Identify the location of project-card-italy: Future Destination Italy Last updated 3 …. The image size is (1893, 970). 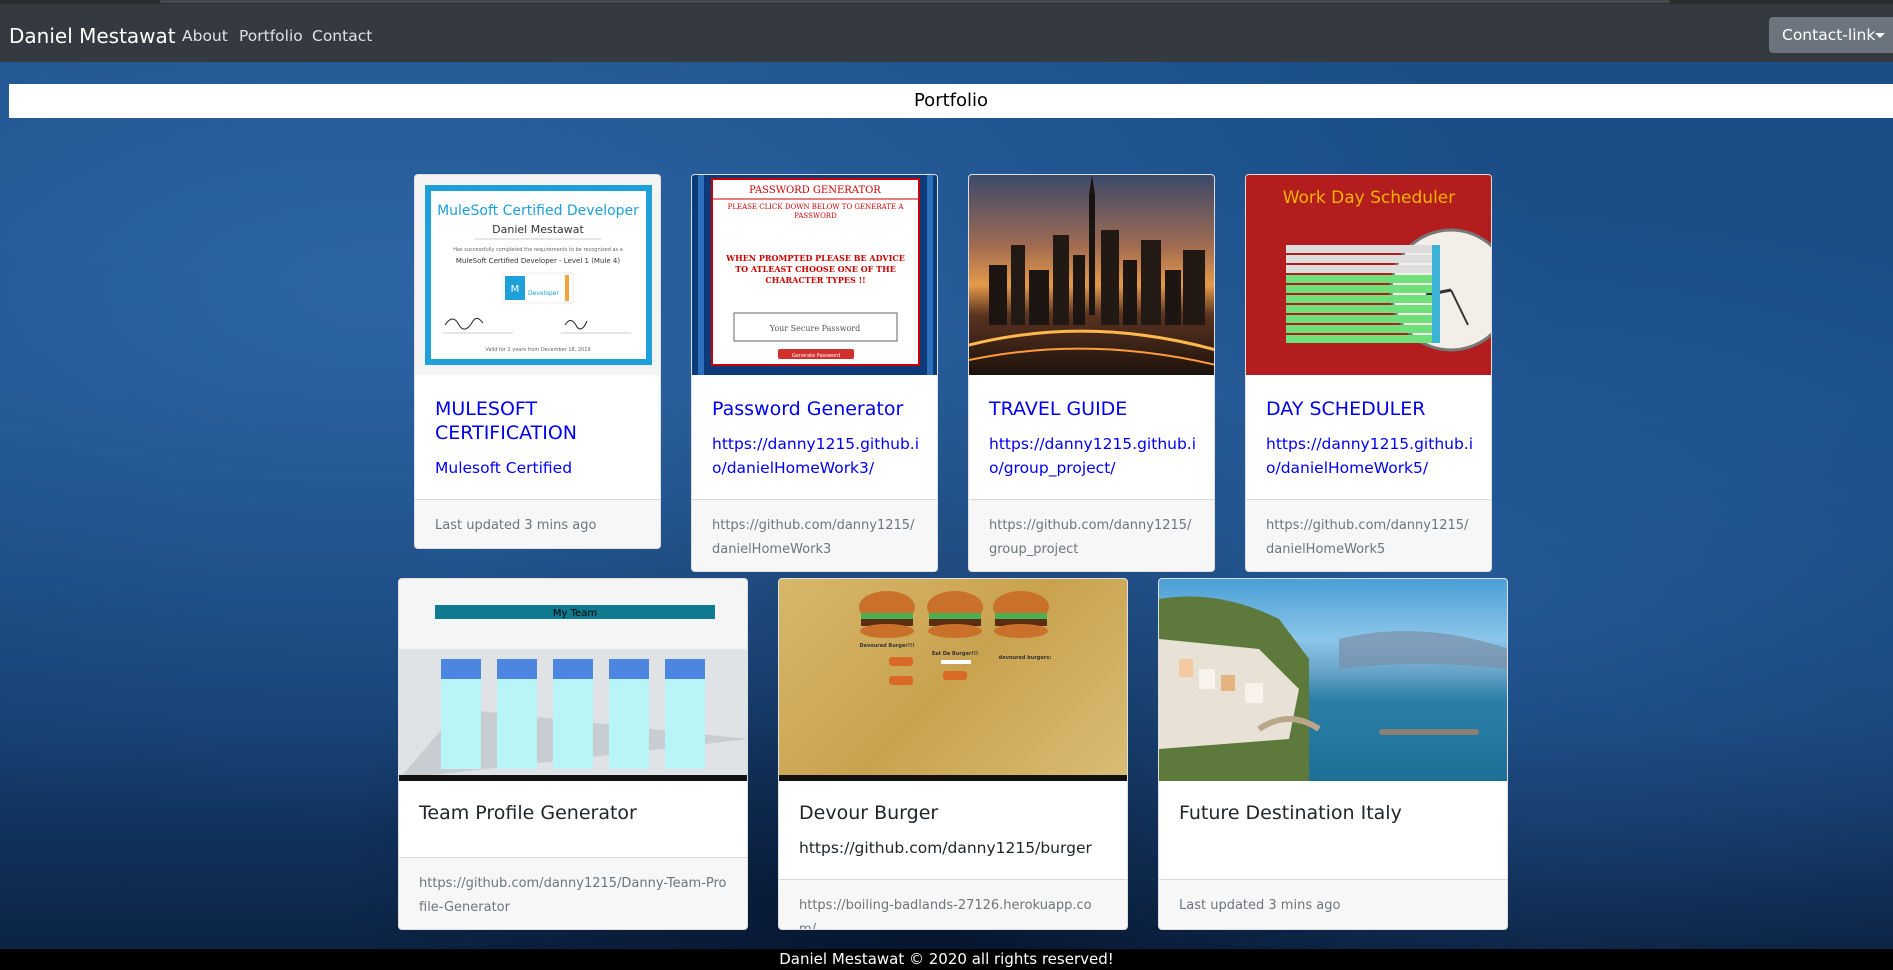
(1333, 754).